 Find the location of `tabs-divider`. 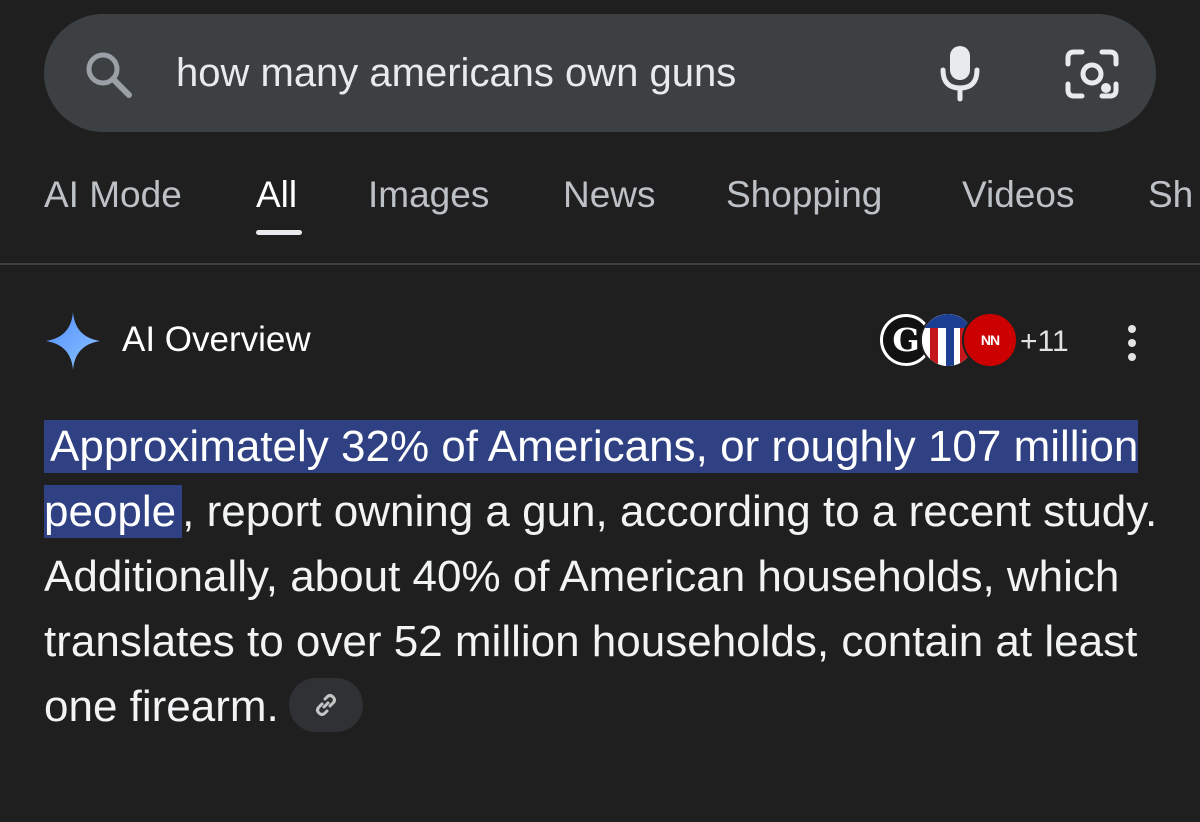

tabs-divider is located at coordinates (600, 264).